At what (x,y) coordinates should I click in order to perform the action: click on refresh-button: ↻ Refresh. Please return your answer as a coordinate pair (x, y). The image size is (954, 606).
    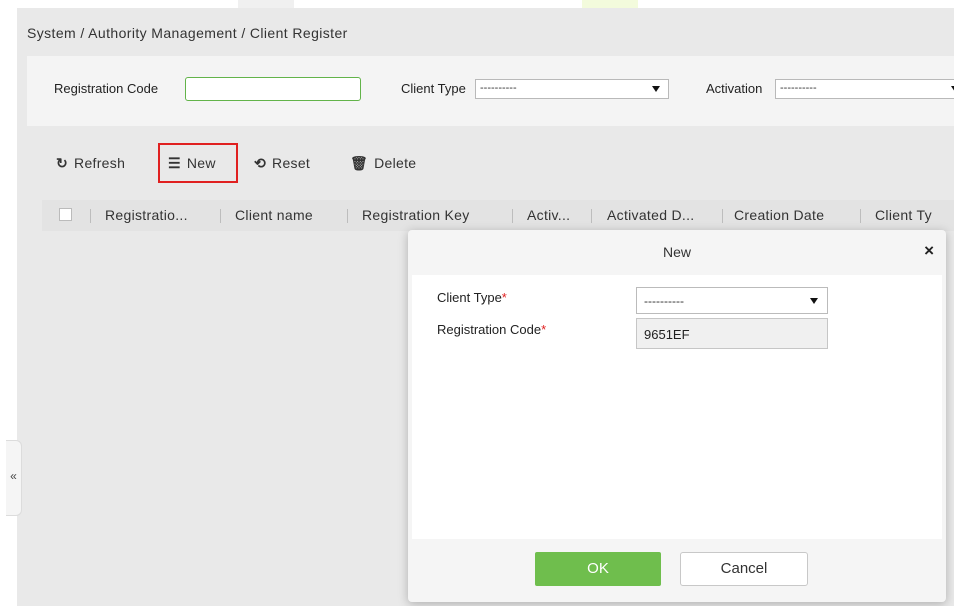
    Looking at the image, I should click on (90, 163).